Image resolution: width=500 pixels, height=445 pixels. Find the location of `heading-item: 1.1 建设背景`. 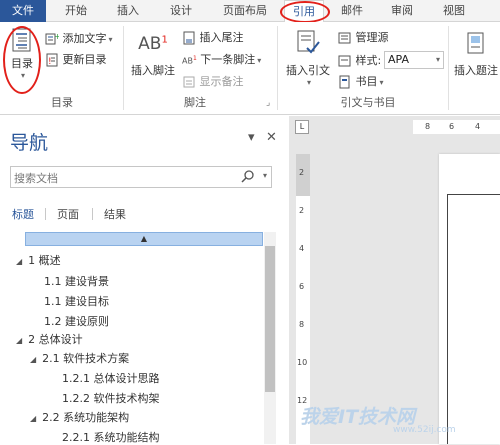

heading-item: 1.1 建设背景 is located at coordinates (76, 281).